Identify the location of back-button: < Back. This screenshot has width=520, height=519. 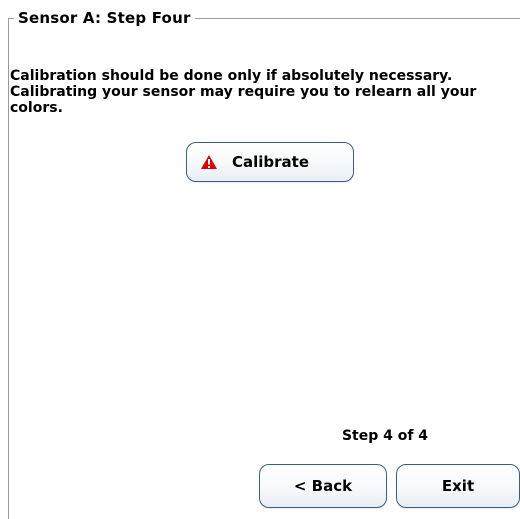
(323, 486).